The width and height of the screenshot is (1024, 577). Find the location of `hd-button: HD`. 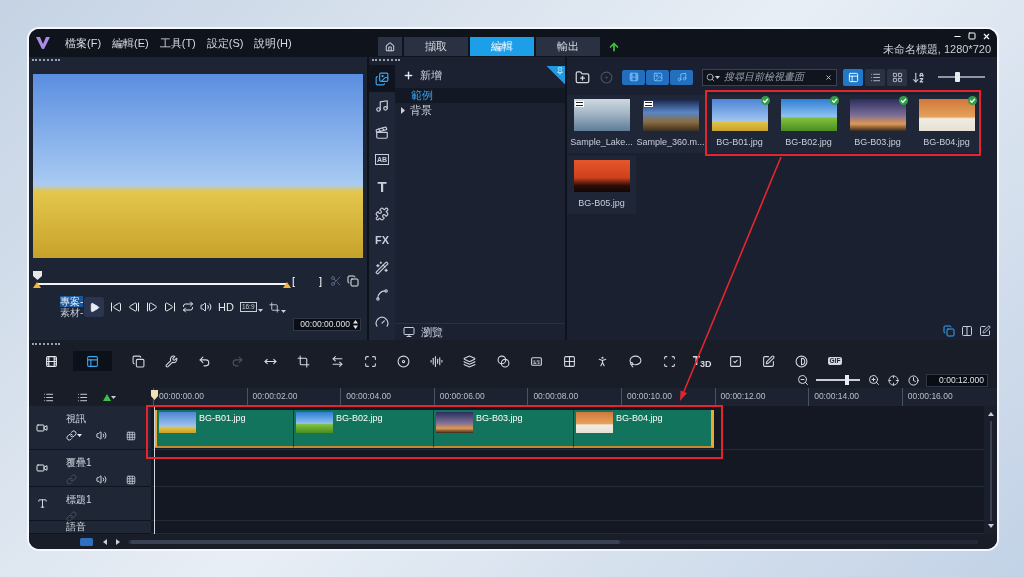

hd-button: HD is located at coordinates (226, 307).